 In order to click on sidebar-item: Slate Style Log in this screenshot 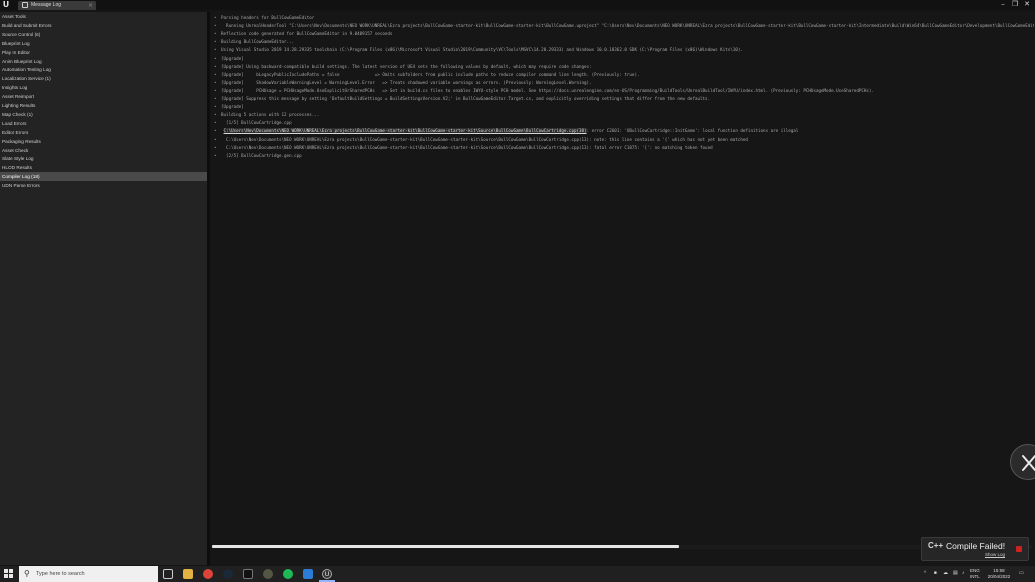, I will do `click(103, 158)`.